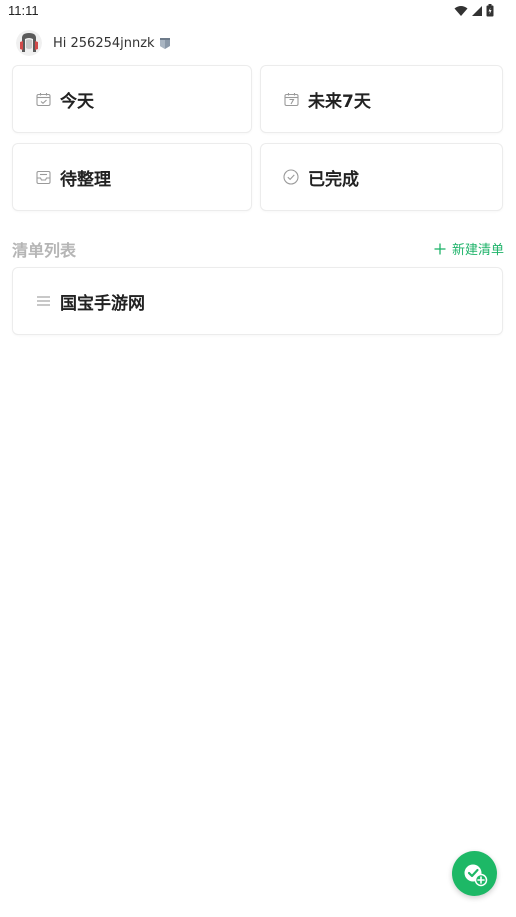 Image resolution: width=516 pixels, height=917 pixels. I want to click on smart-list-label: 今天, so click(77, 101).